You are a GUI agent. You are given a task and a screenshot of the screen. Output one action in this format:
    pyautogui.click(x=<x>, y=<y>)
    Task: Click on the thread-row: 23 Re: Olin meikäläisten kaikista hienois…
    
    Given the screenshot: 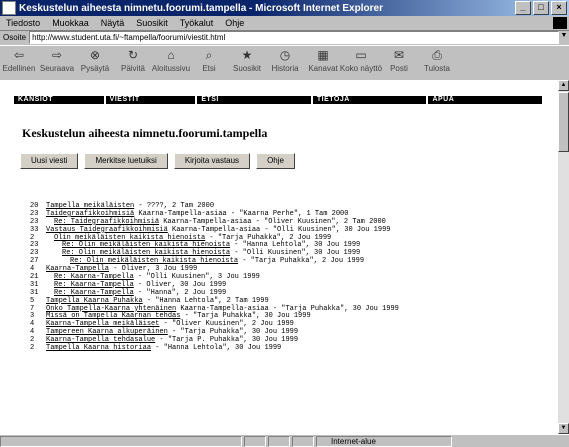 What is the action you would take?
    pyautogui.click(x=290, y=253)
    